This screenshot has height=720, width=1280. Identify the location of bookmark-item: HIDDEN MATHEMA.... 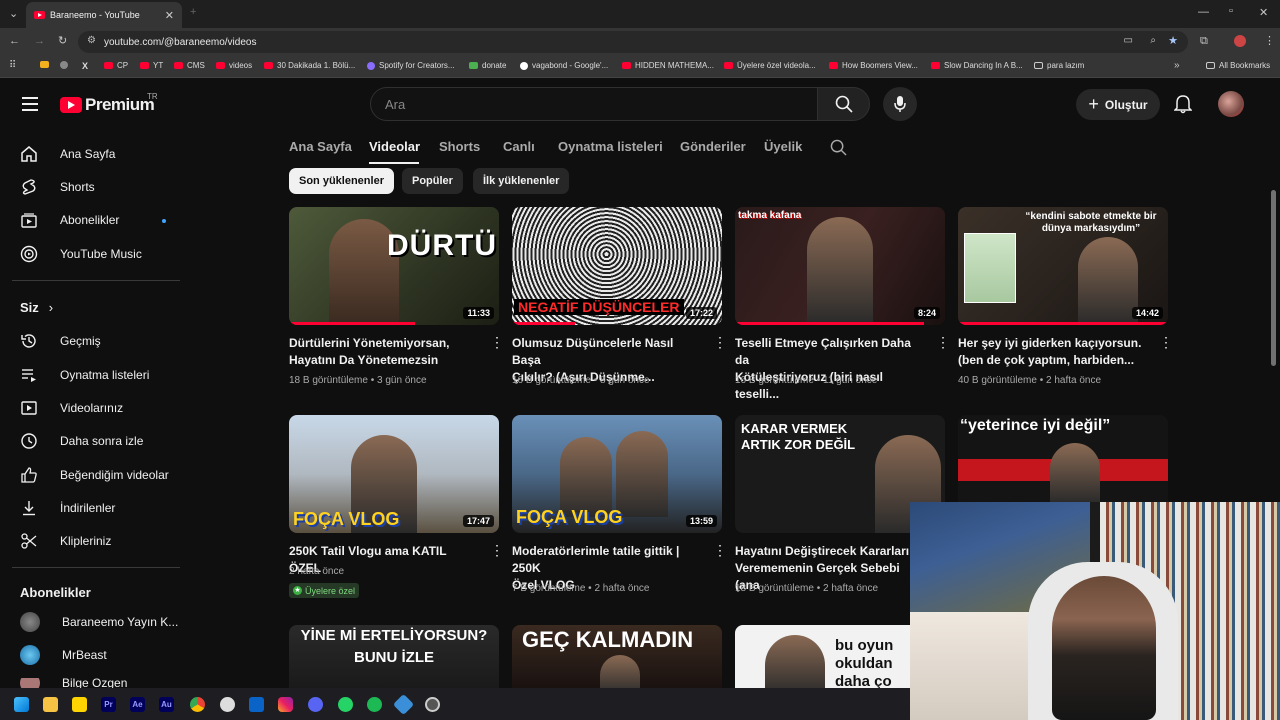
(668, 65).